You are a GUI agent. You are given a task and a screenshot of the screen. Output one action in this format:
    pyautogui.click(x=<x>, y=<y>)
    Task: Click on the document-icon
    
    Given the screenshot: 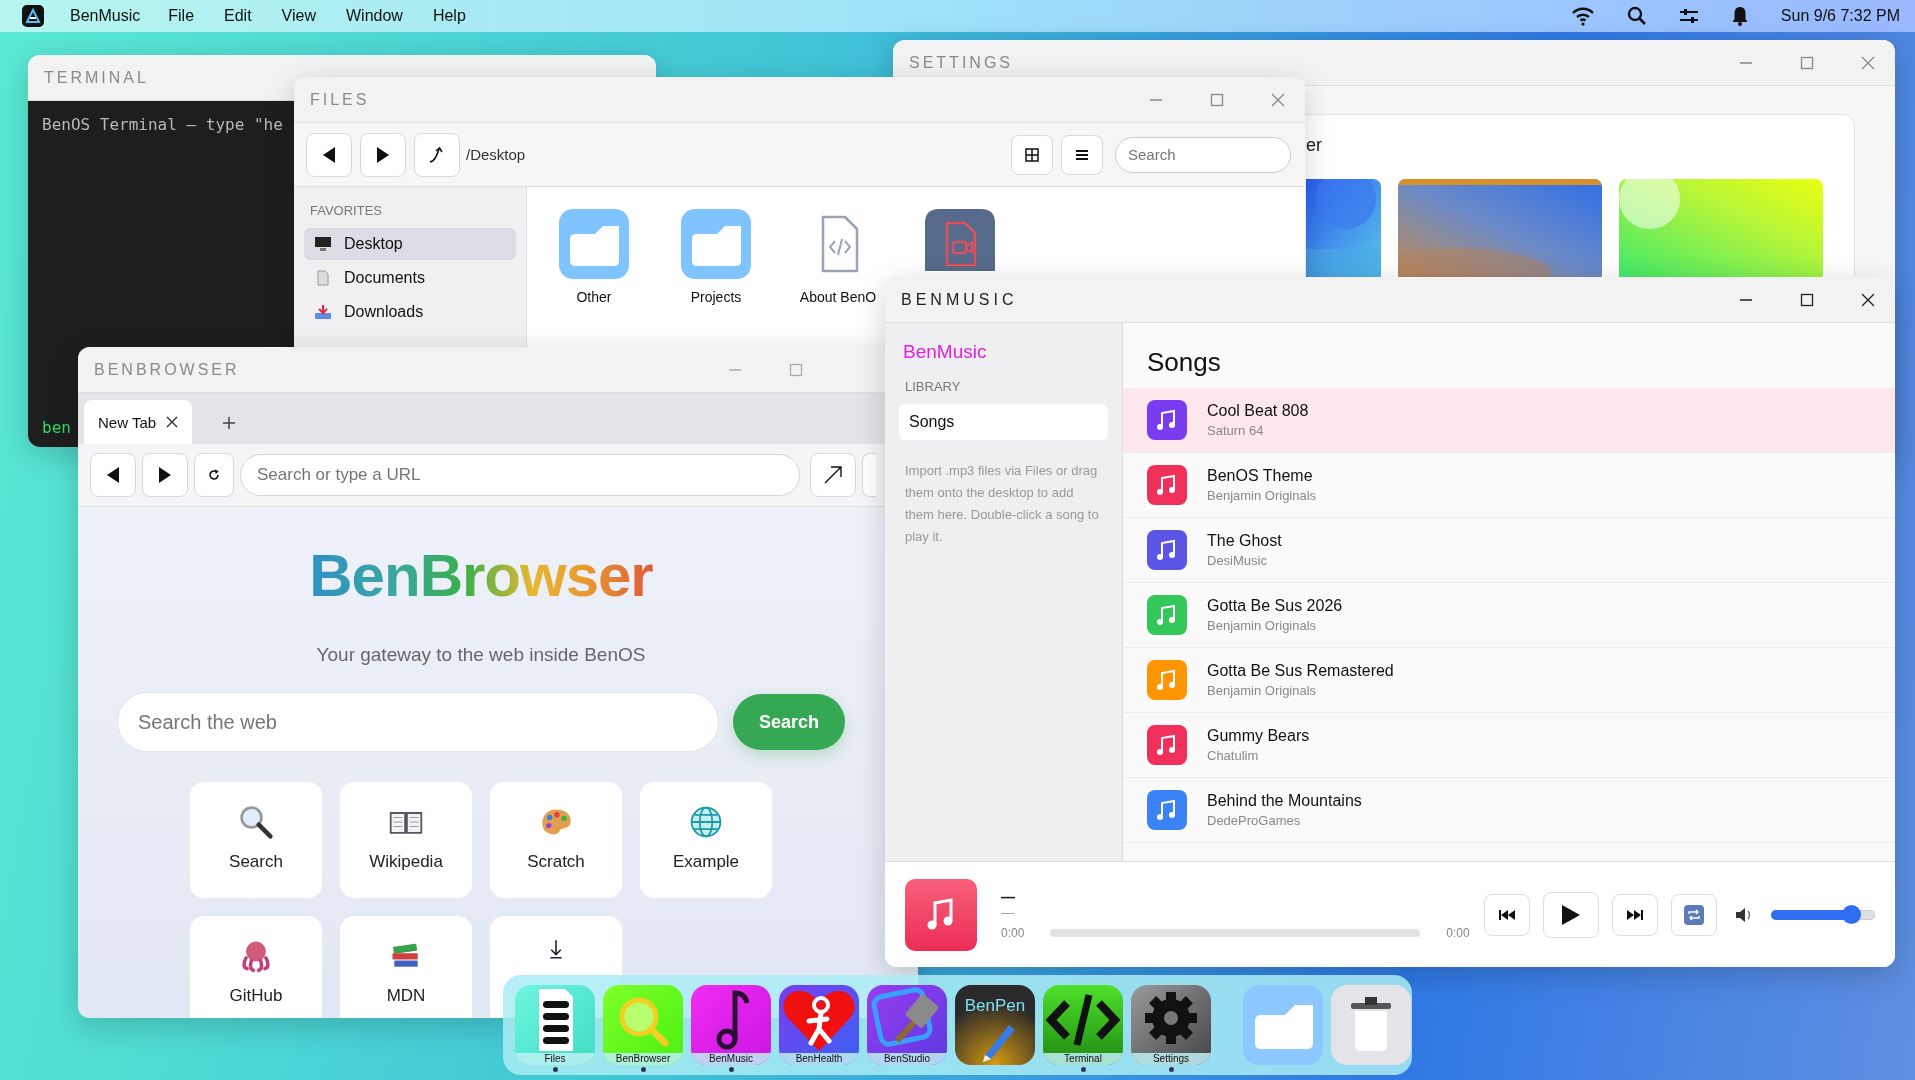 What is the action you would take?
    pyautogui.click(x=323, y=278)
    